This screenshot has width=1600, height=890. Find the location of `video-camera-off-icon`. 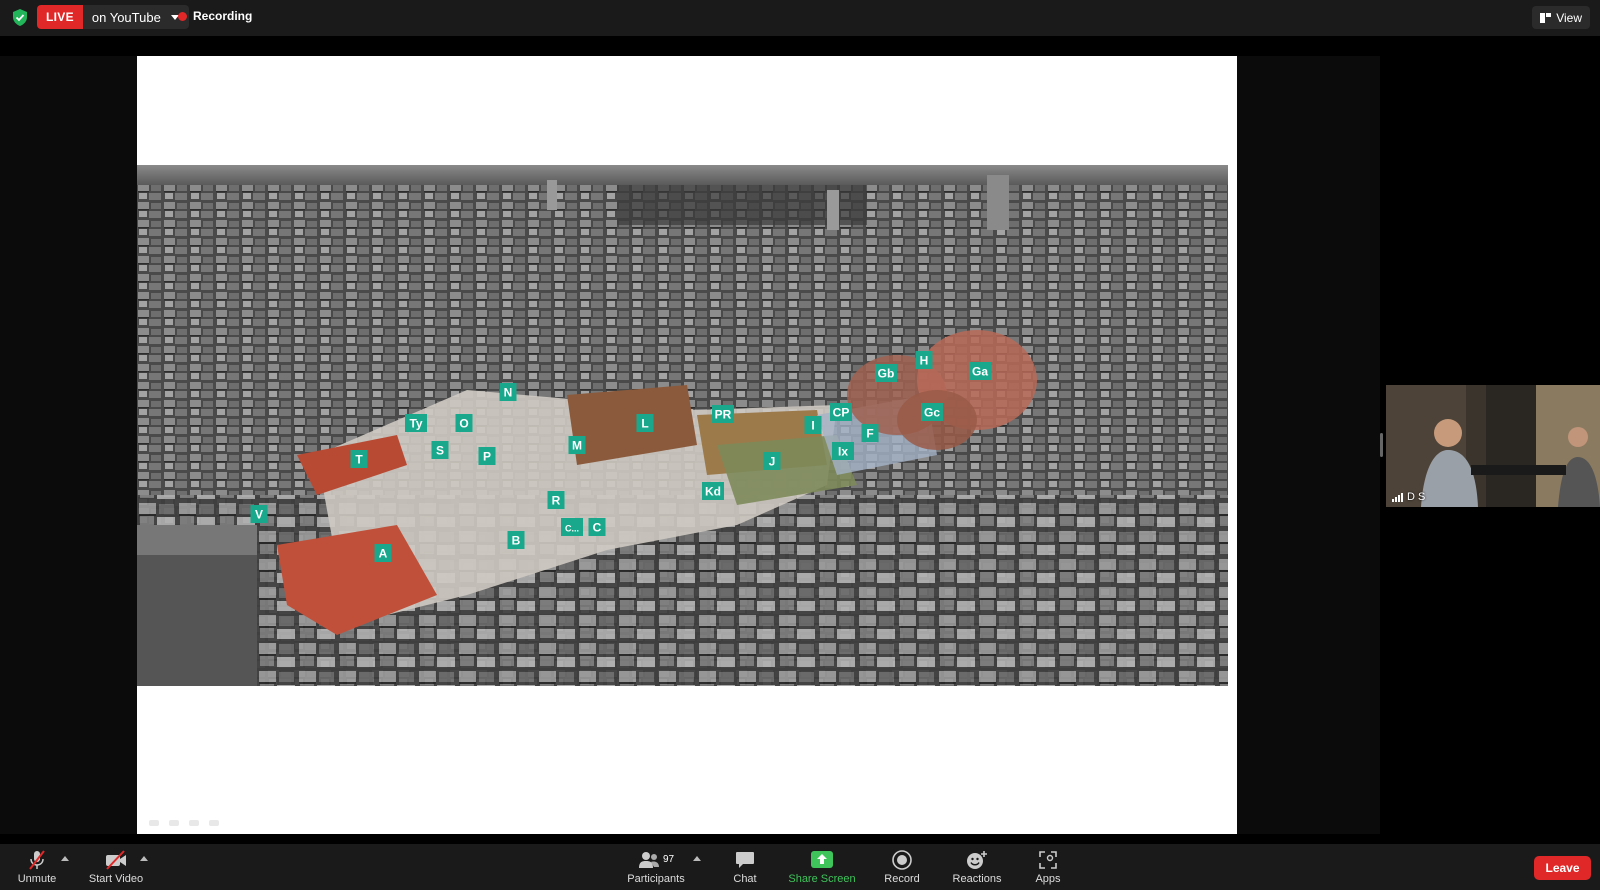

video-camera-off-icon is located at coordinates (116, 859).